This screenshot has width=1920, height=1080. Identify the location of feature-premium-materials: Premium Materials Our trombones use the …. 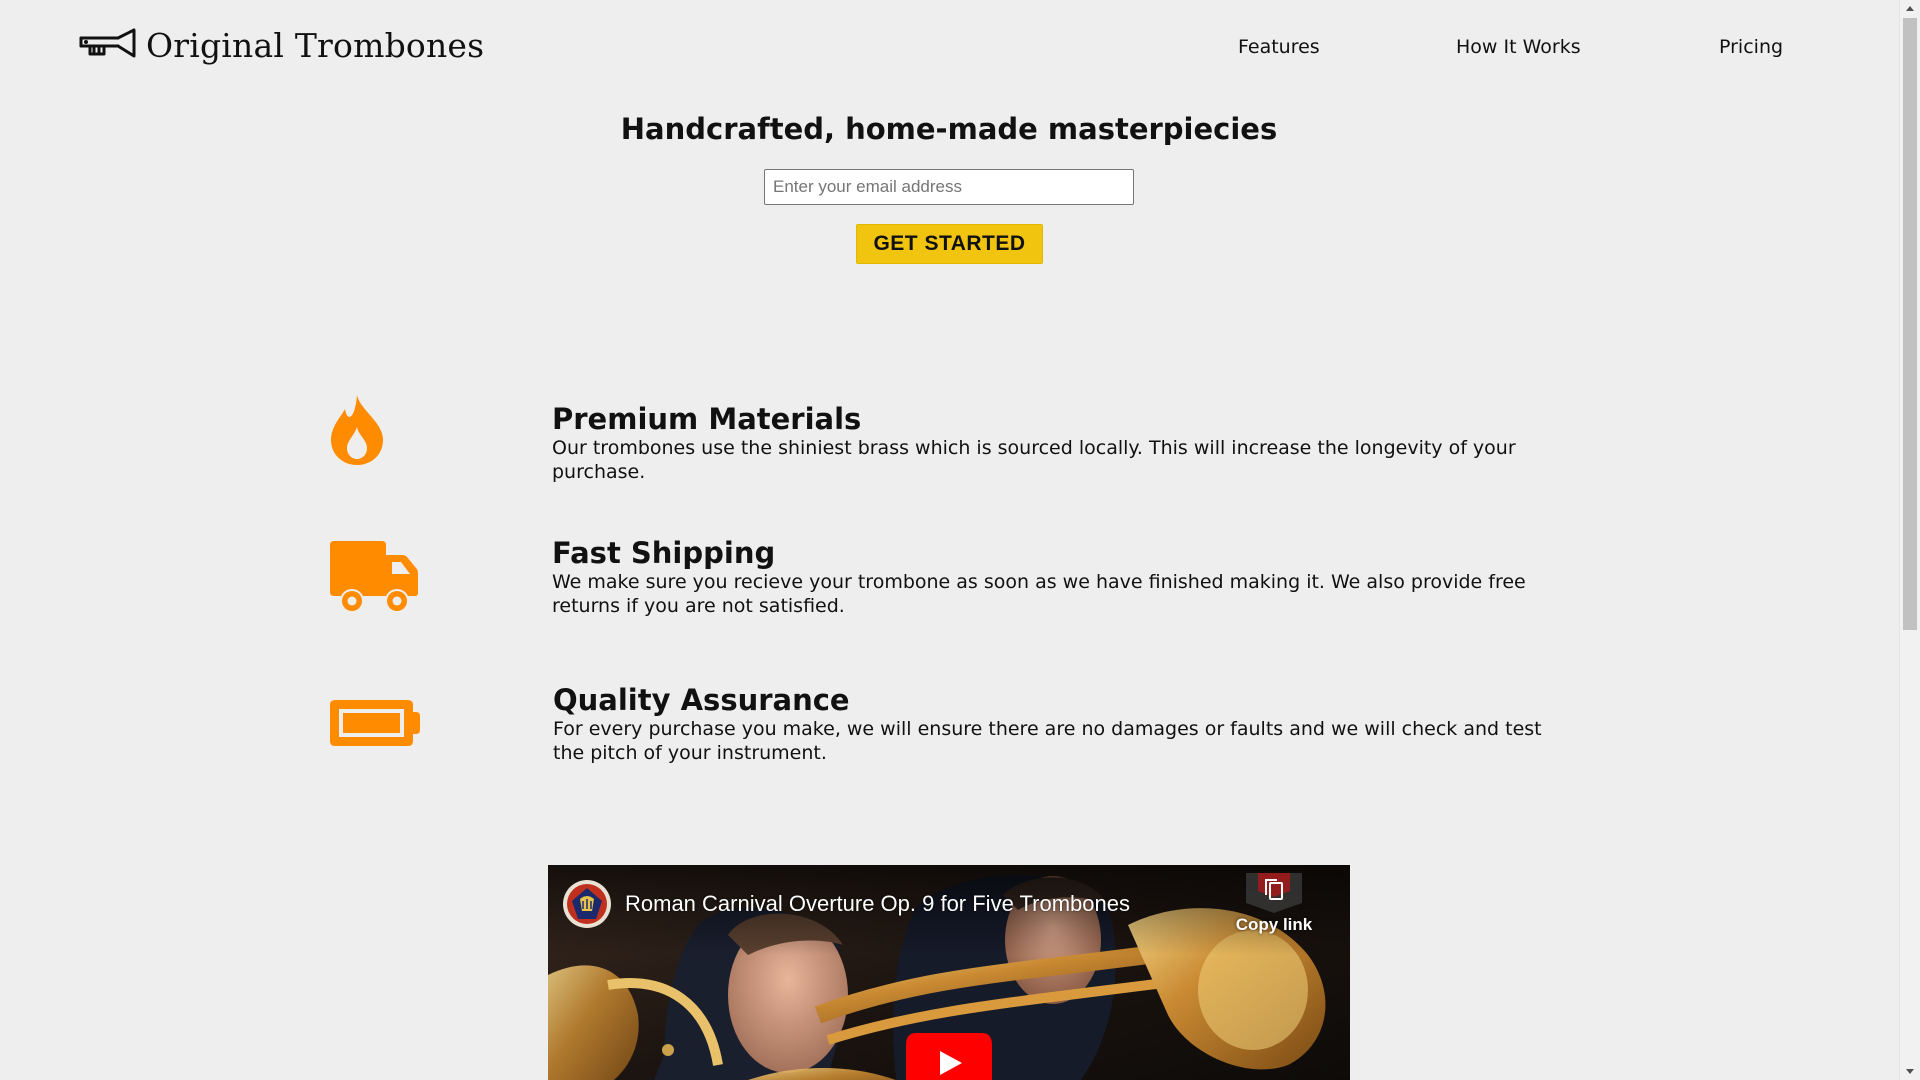
(1052, 443).